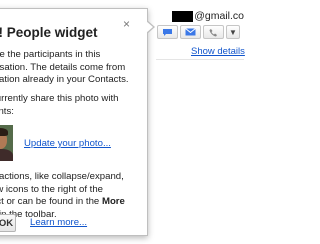 This screenshot has width=320, height=244. I want to click on redacted-name, so click(183, 16).